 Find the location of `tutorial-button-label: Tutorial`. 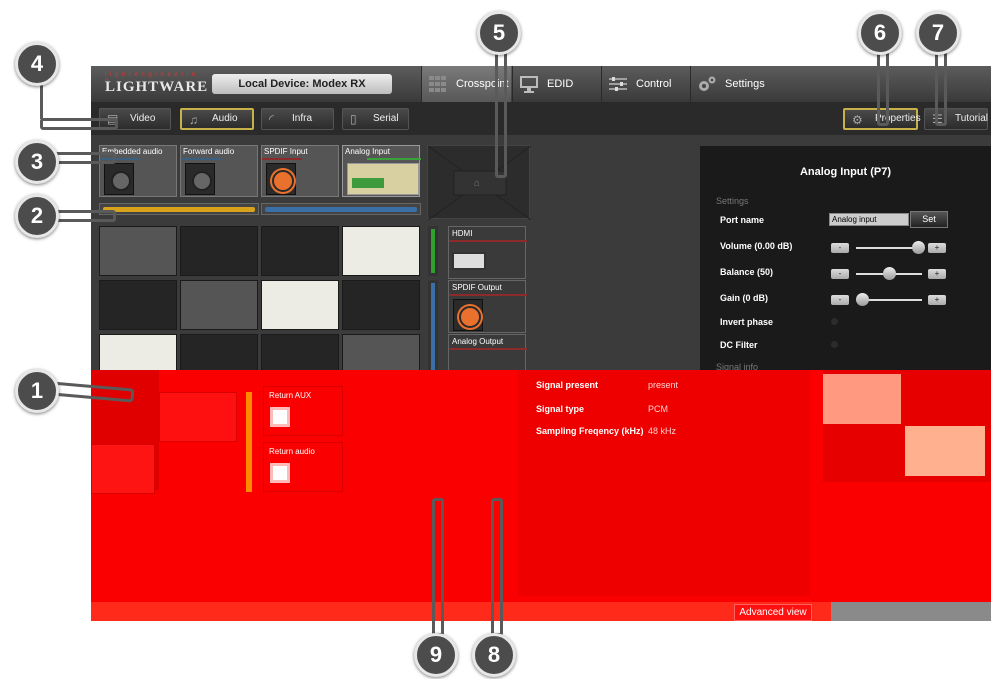

tutorial-button-label: Tutorial is located at coordinates (971, 118).